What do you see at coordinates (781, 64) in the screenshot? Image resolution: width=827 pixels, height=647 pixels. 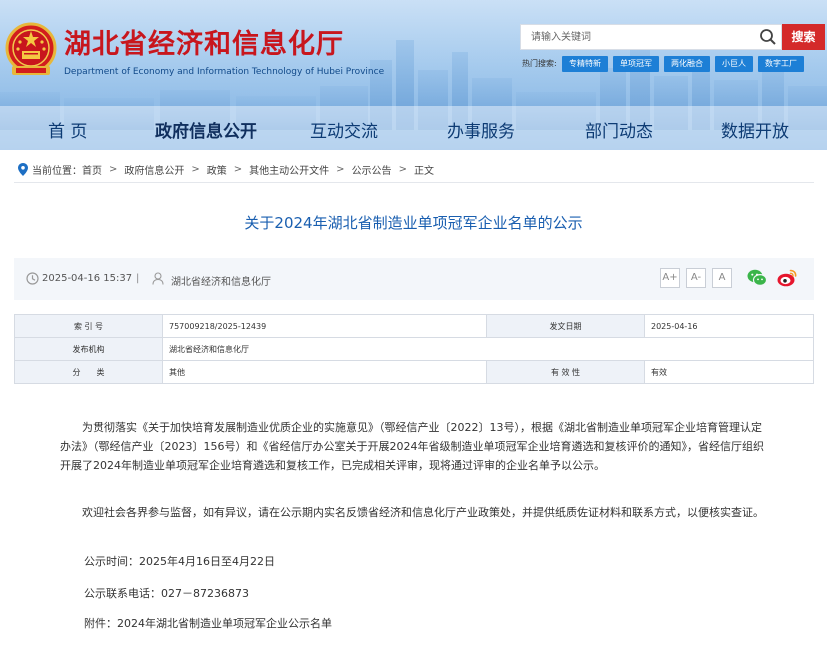 I see `hot-tag-shuzigongchang: 数字工厂` at bounding box center [781, 64].